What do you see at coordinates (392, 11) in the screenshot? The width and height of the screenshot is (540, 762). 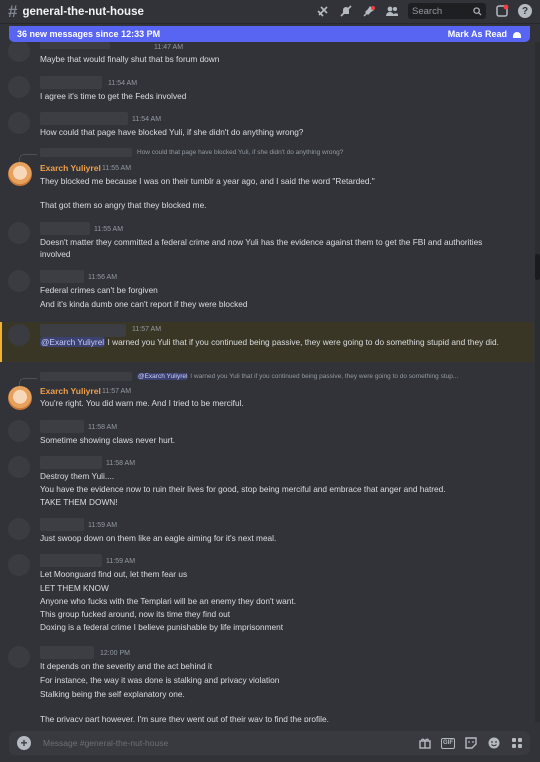 I see `member-list-icon` at bounding box center [392, 11].